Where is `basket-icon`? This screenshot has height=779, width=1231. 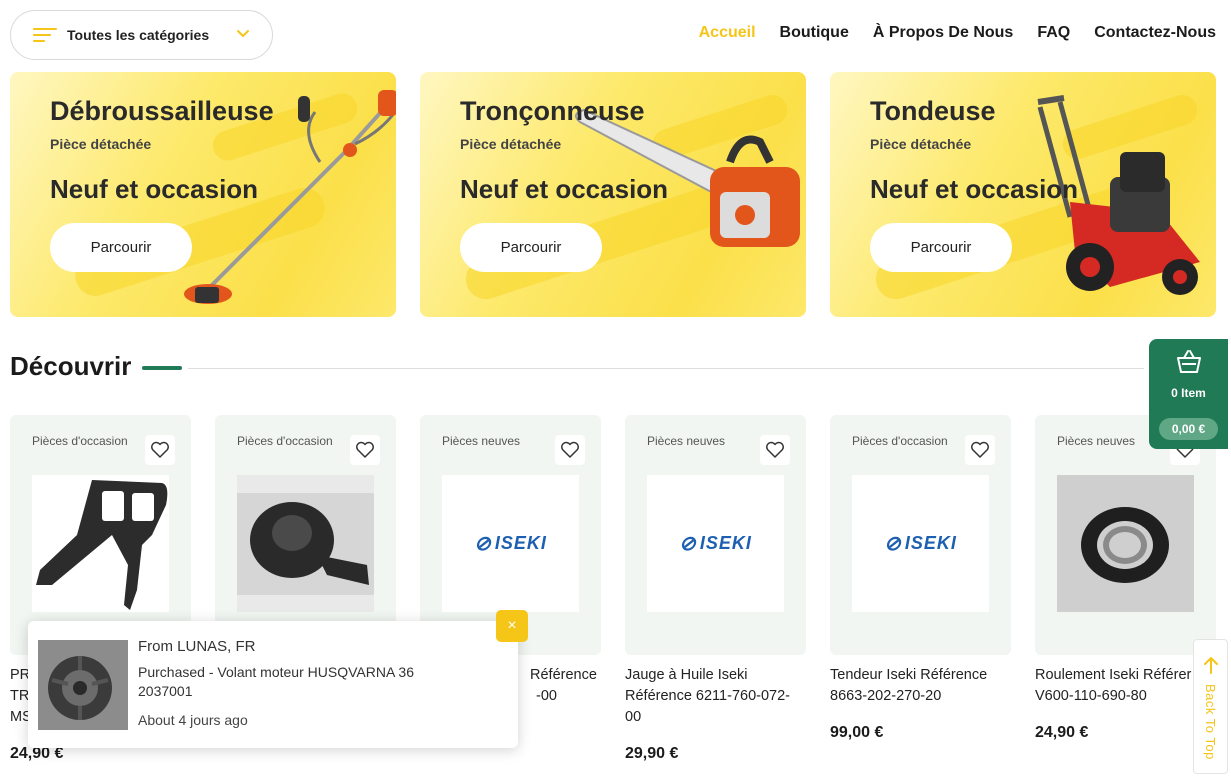 basket-icon is located at coordinates (1189, 361).